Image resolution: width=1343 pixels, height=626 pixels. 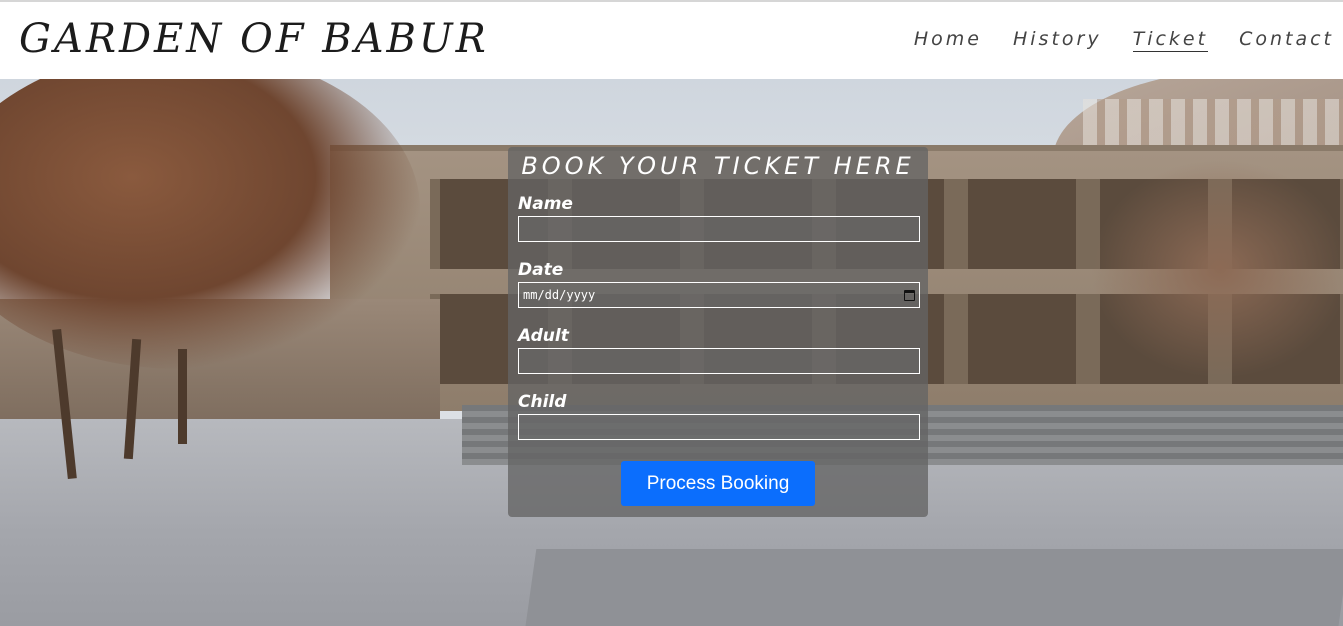 What do you see at coordinates (718, 483) in the screenshot?
I see `process-booking-button: Process Booking` at bounding box center [718, 483].